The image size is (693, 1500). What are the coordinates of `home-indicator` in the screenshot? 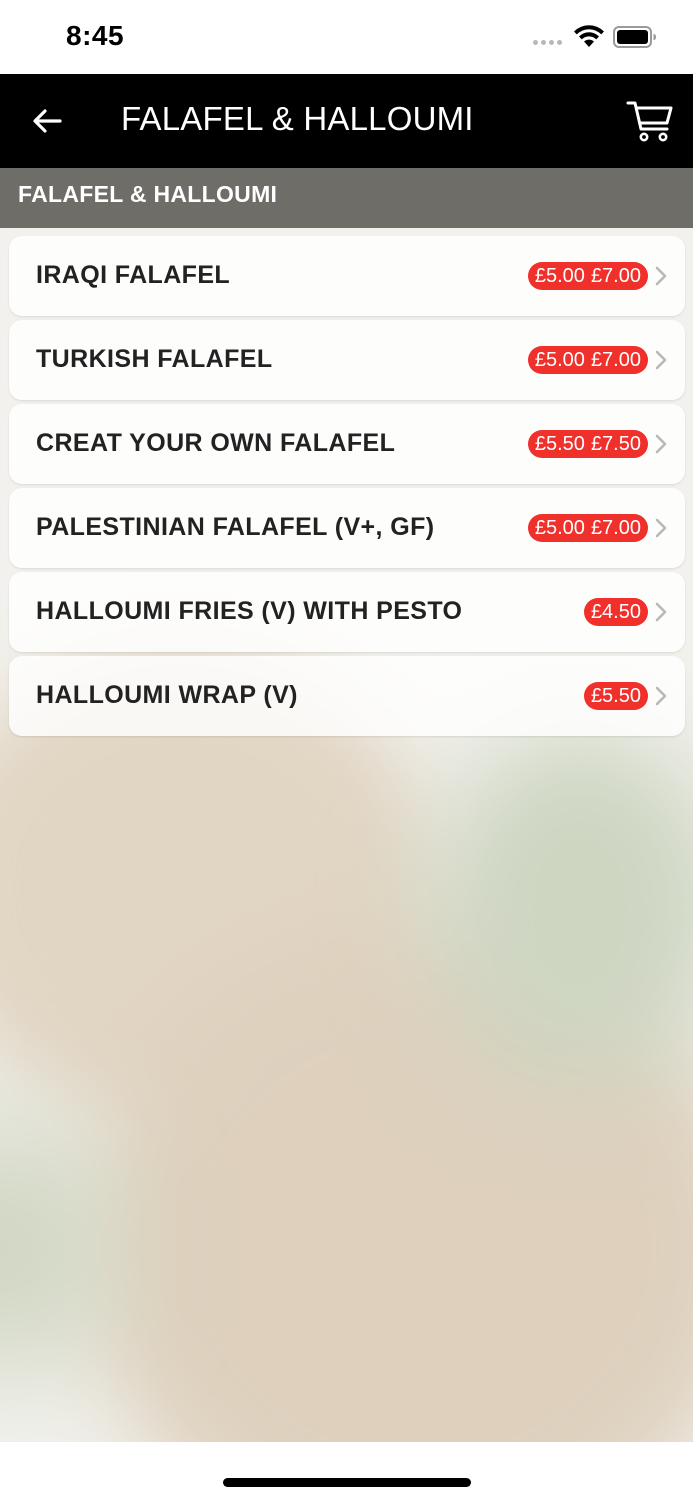 It's located at (347, 1482).